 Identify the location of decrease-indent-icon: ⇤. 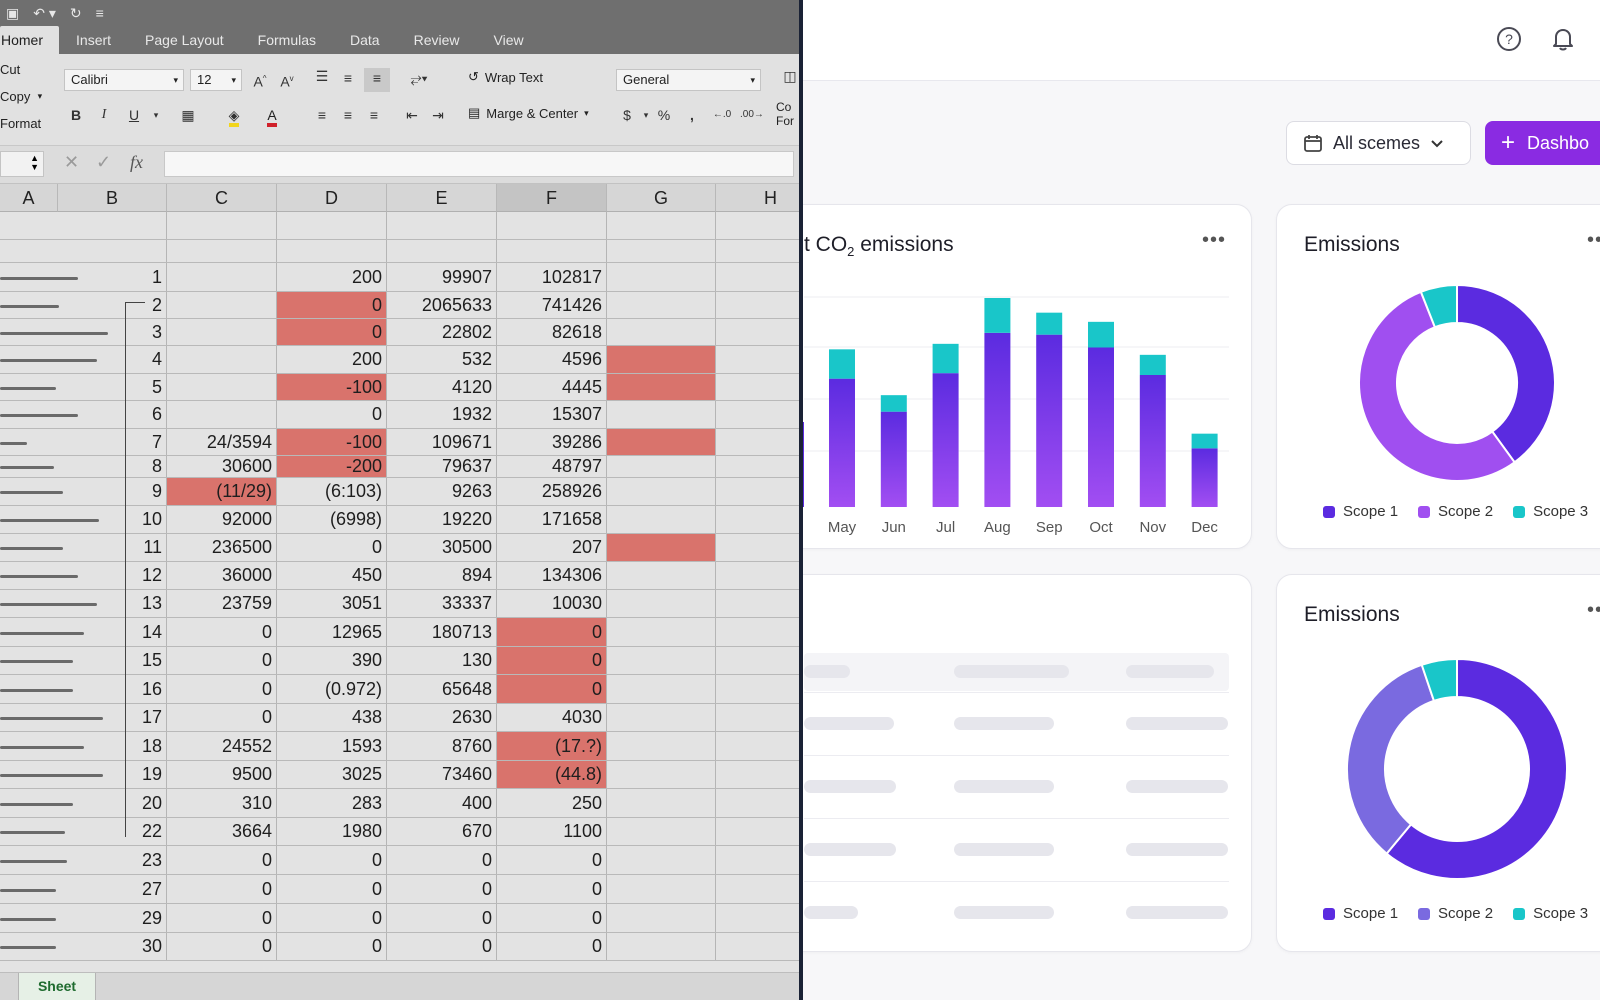
(412, 115).